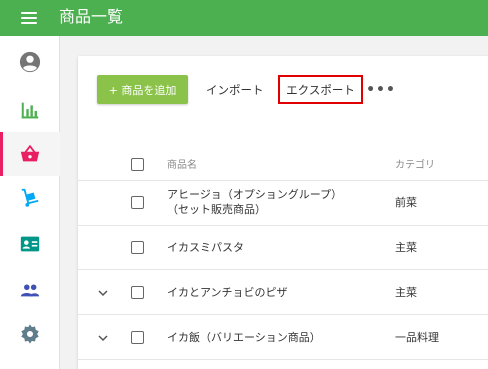 The height and width of the screenshot is (369, 488). I want to click on app-bar: 商品一覧, so click(244, 18).